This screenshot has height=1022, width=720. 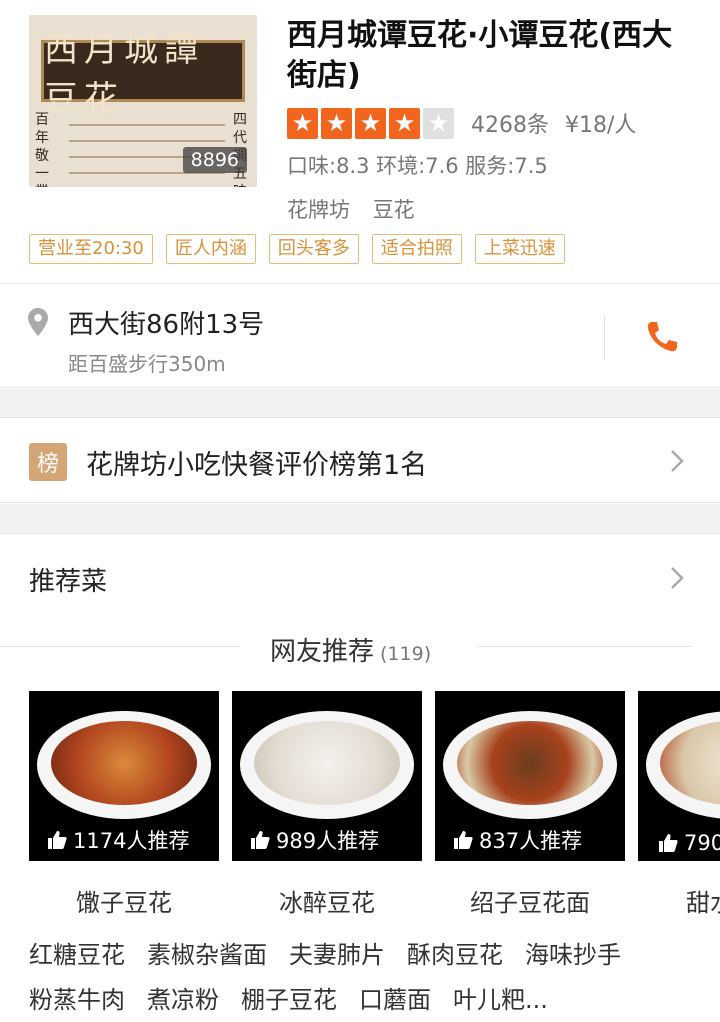 What do you see at coordinates (289, 1000) in the screenshot?
I see `dish-tag: 棚子豆花` at bounding box center [289, 1000].